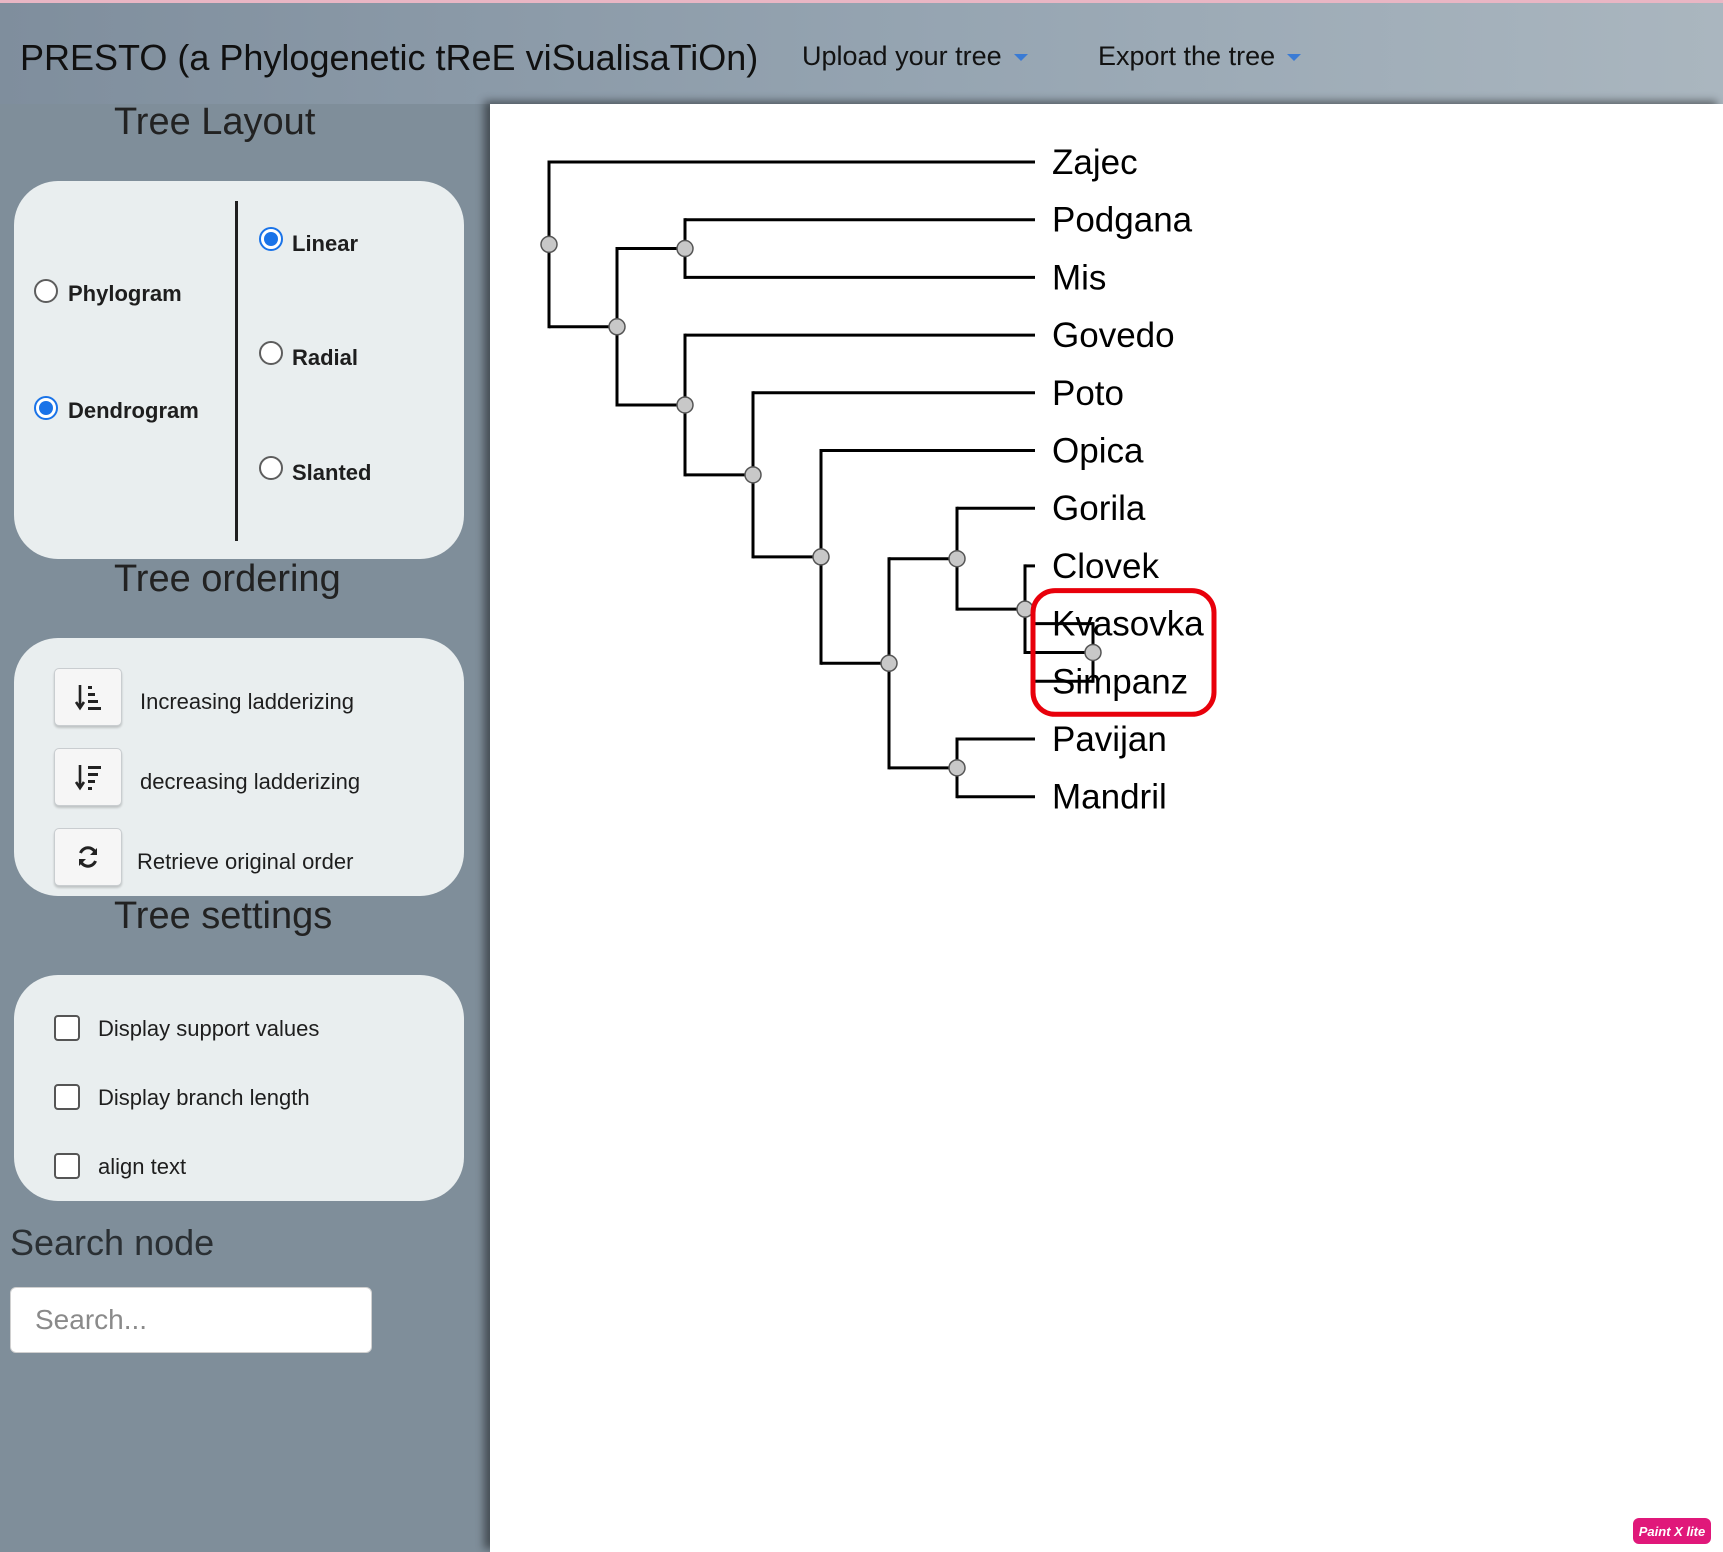  Describe the element at coordinates (1672, 1531) in the screenshot. I see `paint-x-lite-watermark: Paint X lite` at that location.